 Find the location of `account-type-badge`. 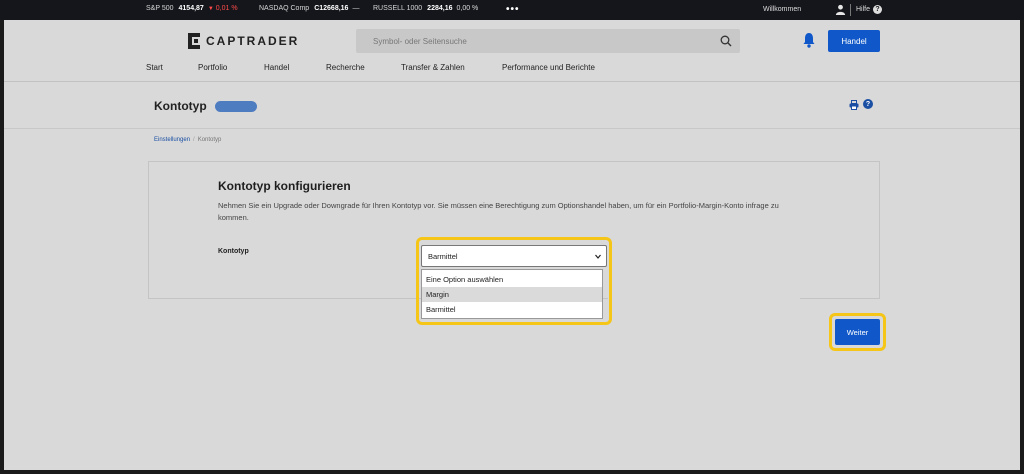

account-type-badge is located at coordinates (236, 106).